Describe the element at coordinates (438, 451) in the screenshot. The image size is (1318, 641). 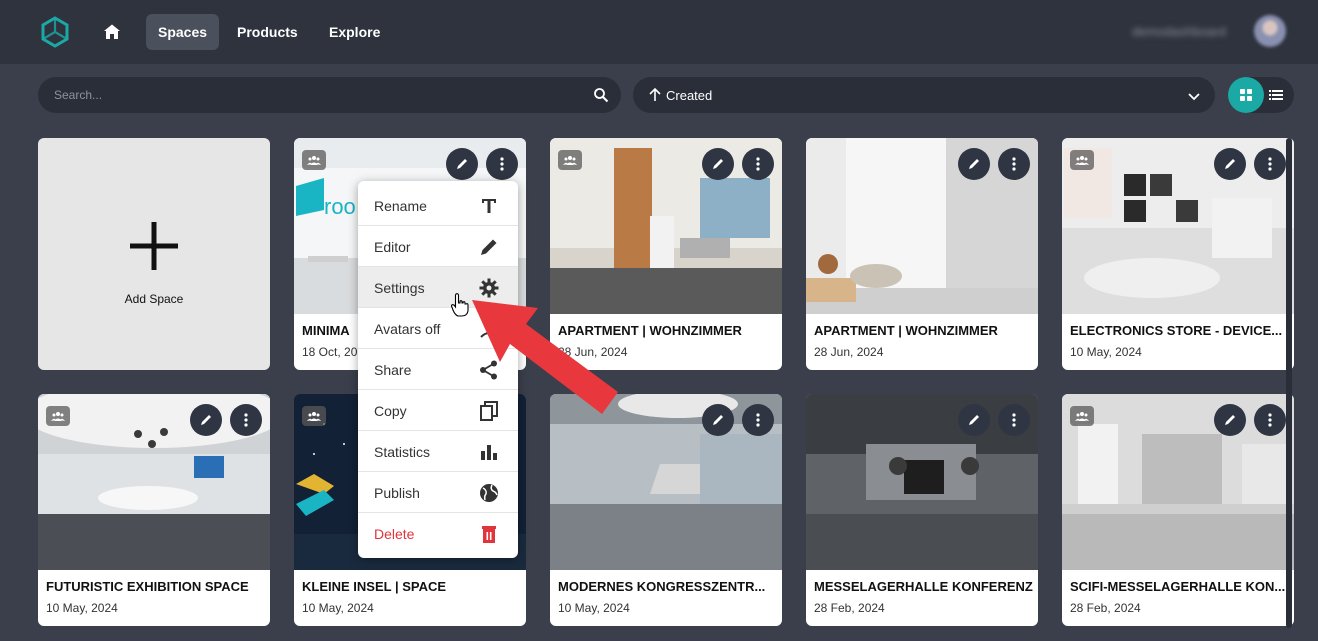
I see `menu-item-statistics: Statistics` at that location.